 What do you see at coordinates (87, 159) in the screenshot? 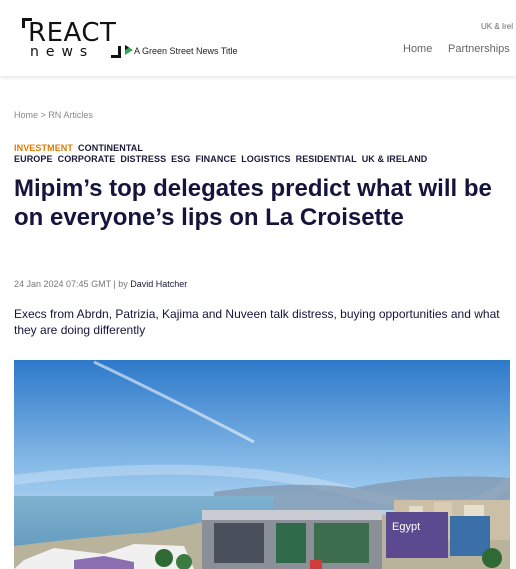
I see `tag-corporate: CORPORATE` at bounding box center [87, 159].